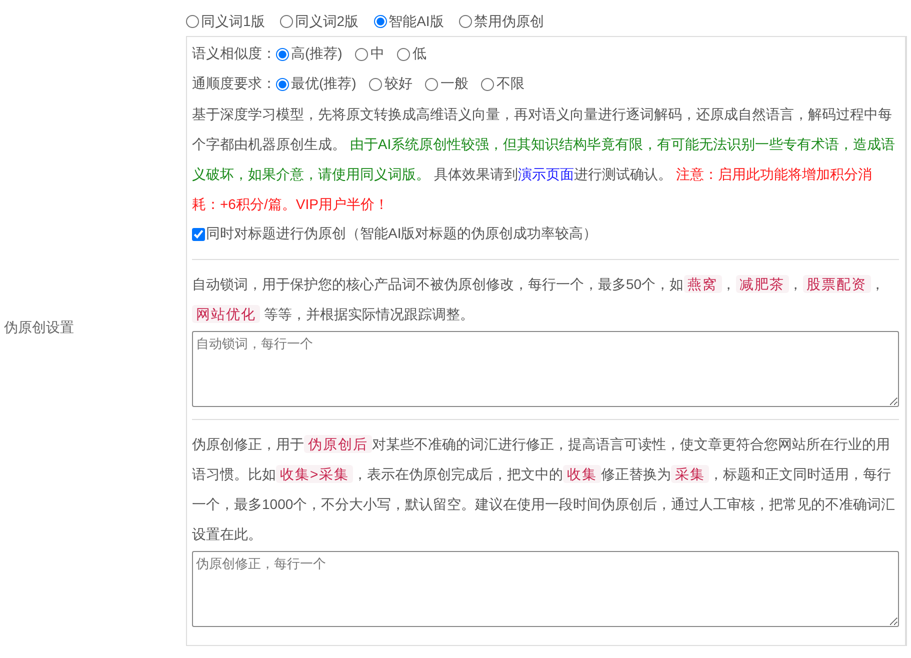 Image resolution: width=911 pixels, height=658 pixels. I want to click on radio-label: 最优(推荐), so click(323, 84).